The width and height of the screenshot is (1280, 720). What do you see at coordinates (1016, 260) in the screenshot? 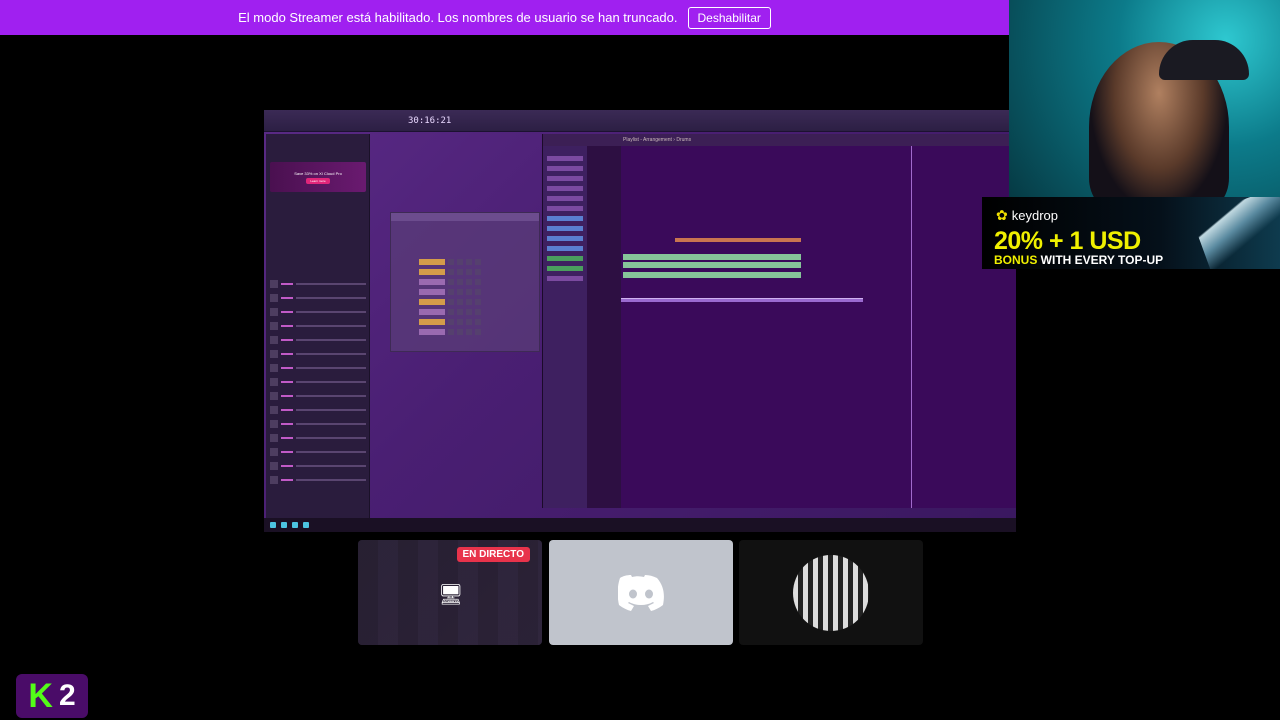
I see `promo-bonus-word: BONUS` at bounding box center [1016, 260].